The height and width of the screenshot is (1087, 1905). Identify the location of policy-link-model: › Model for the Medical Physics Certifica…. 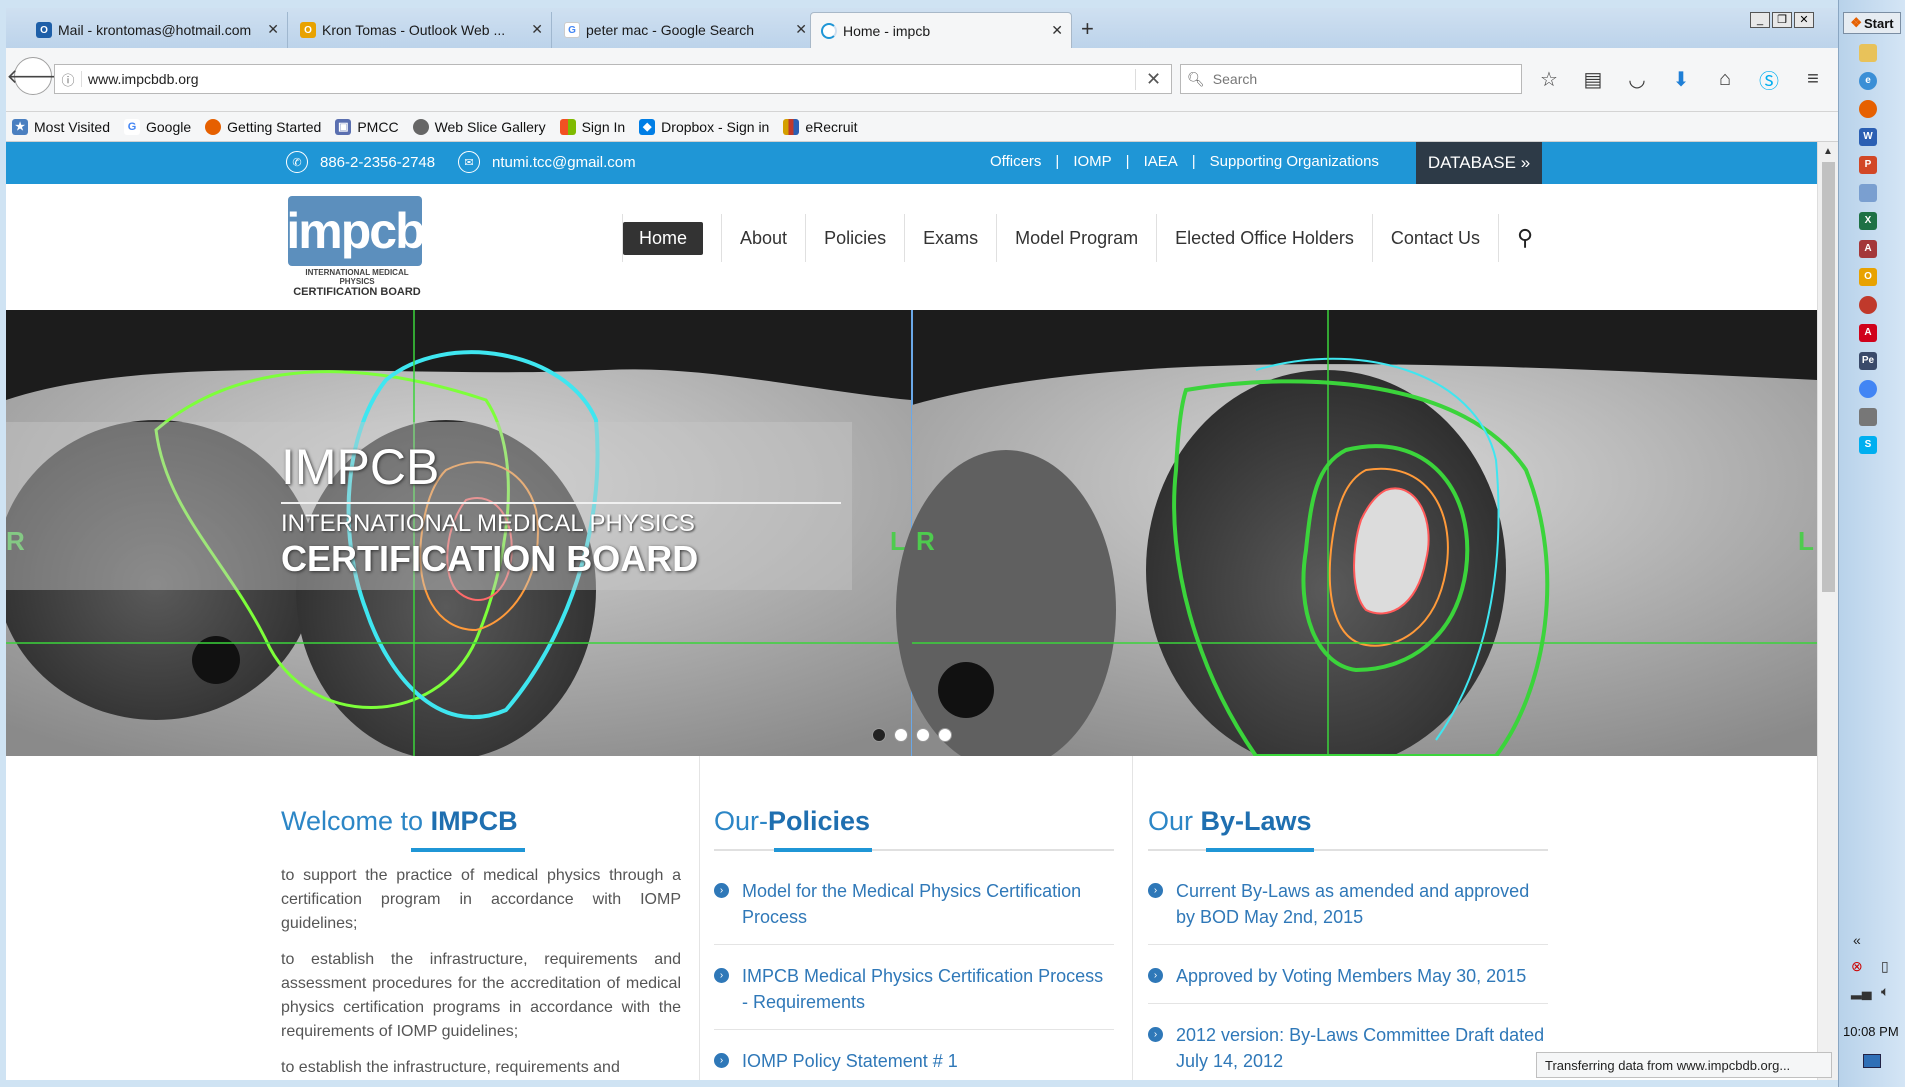
(914, 911).